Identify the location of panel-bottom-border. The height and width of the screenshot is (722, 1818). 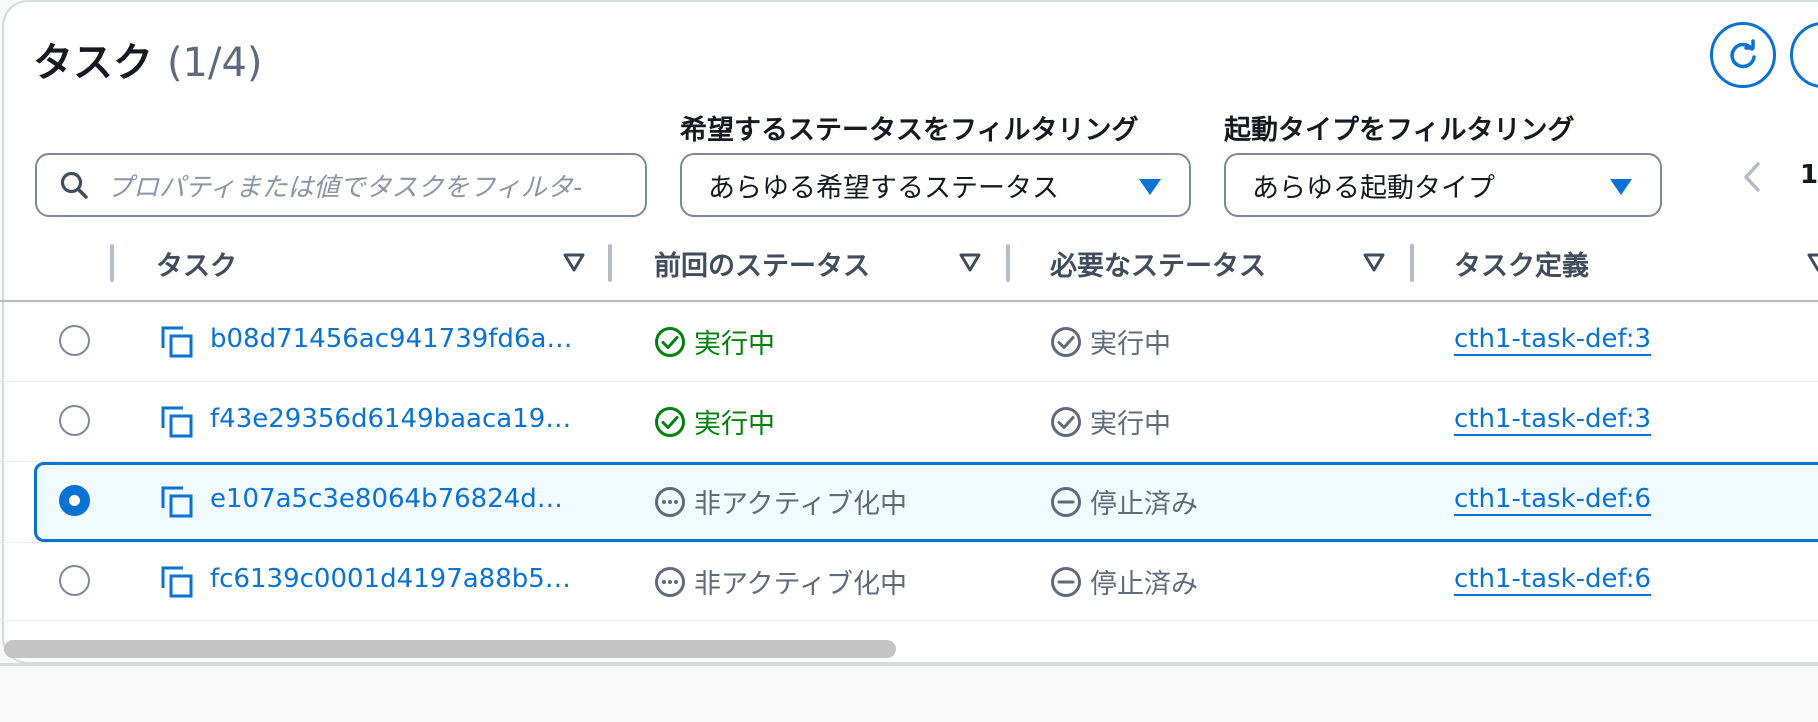
(909, 664).